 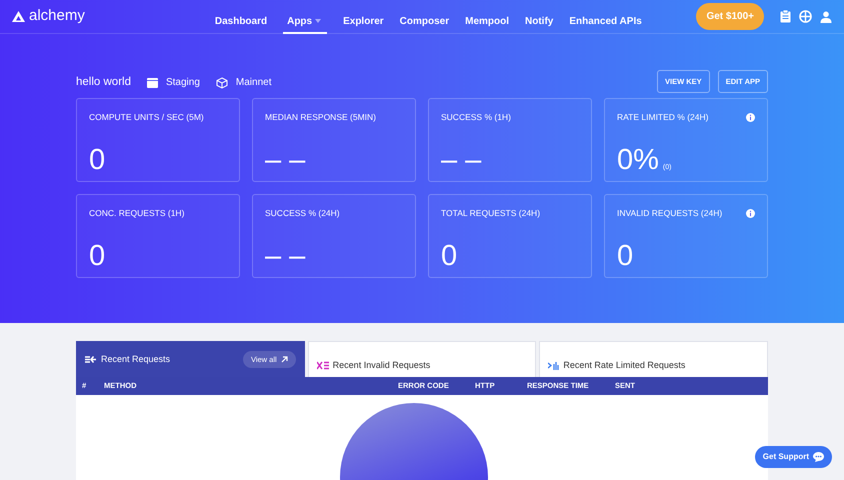 I want to click on nav-link: Composer, so click(x=425, y=17).